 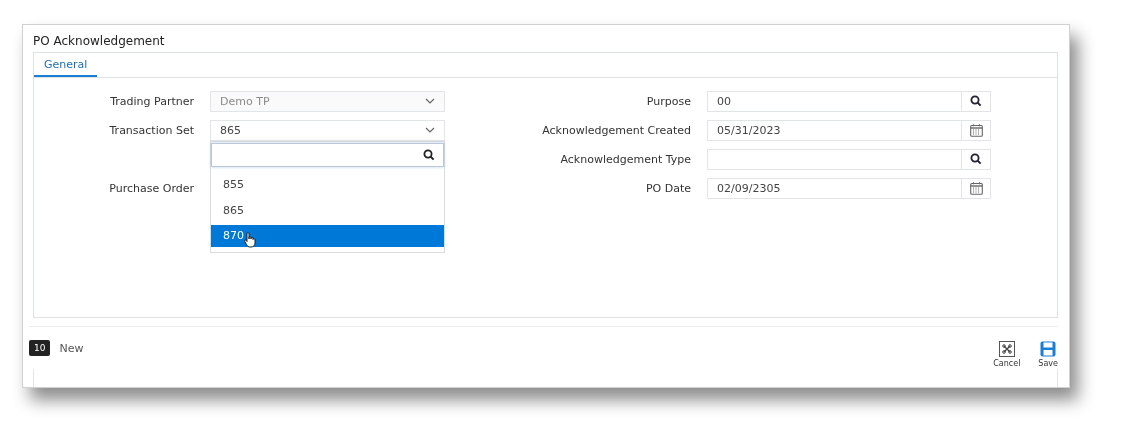 What do you see at coordinates (327, 154) in the screenshot?
I see `search-field` at bounding box center [327, 154].